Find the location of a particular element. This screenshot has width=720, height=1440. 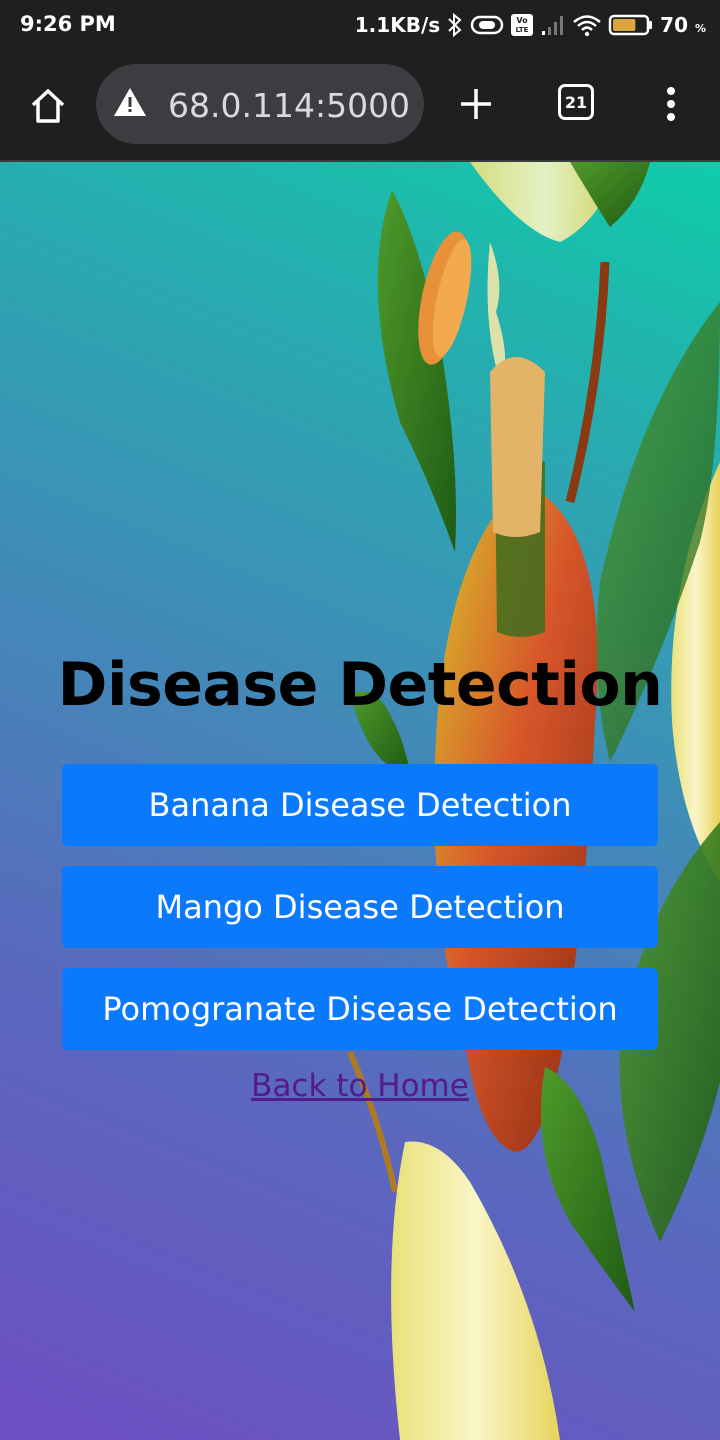

status-time: 9:26 PM is located at coordinates (68, 24).